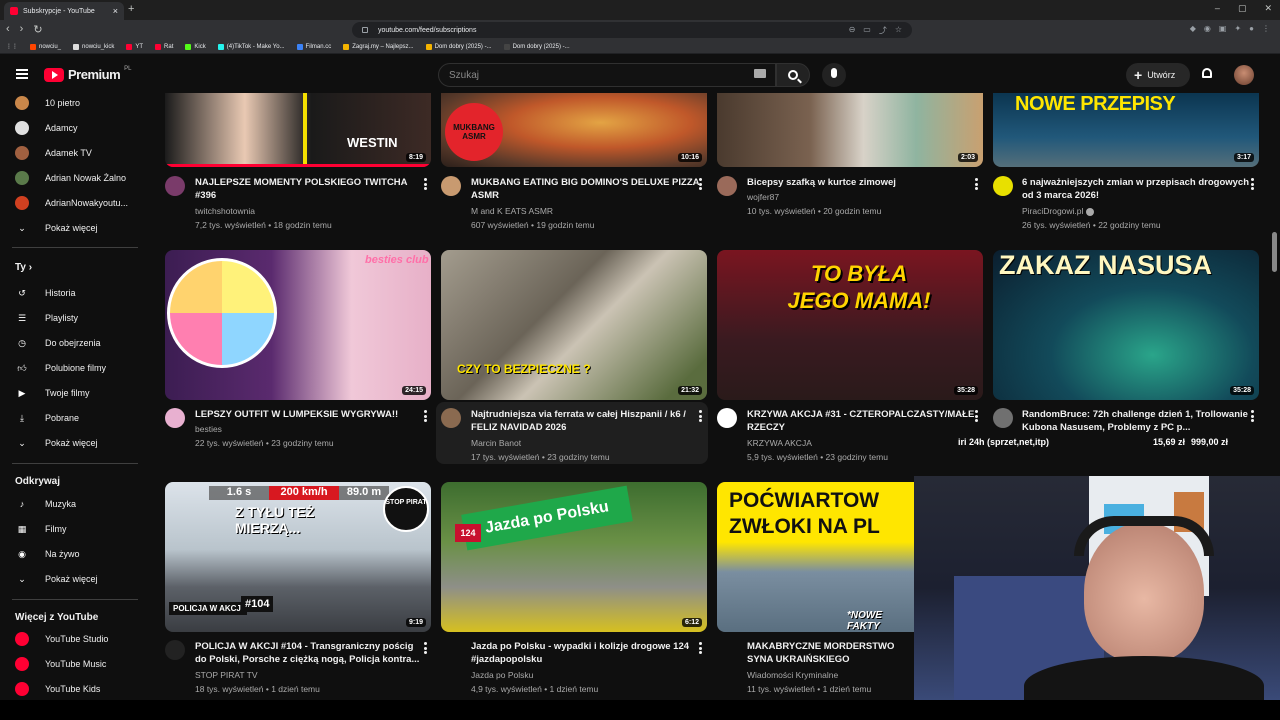 The width and height of the screenshot is (1280, 720). What do you see at coordinates (22, 74) in the screenshot?
I see `guide-menu-icon` at bounding box center [22, 74].